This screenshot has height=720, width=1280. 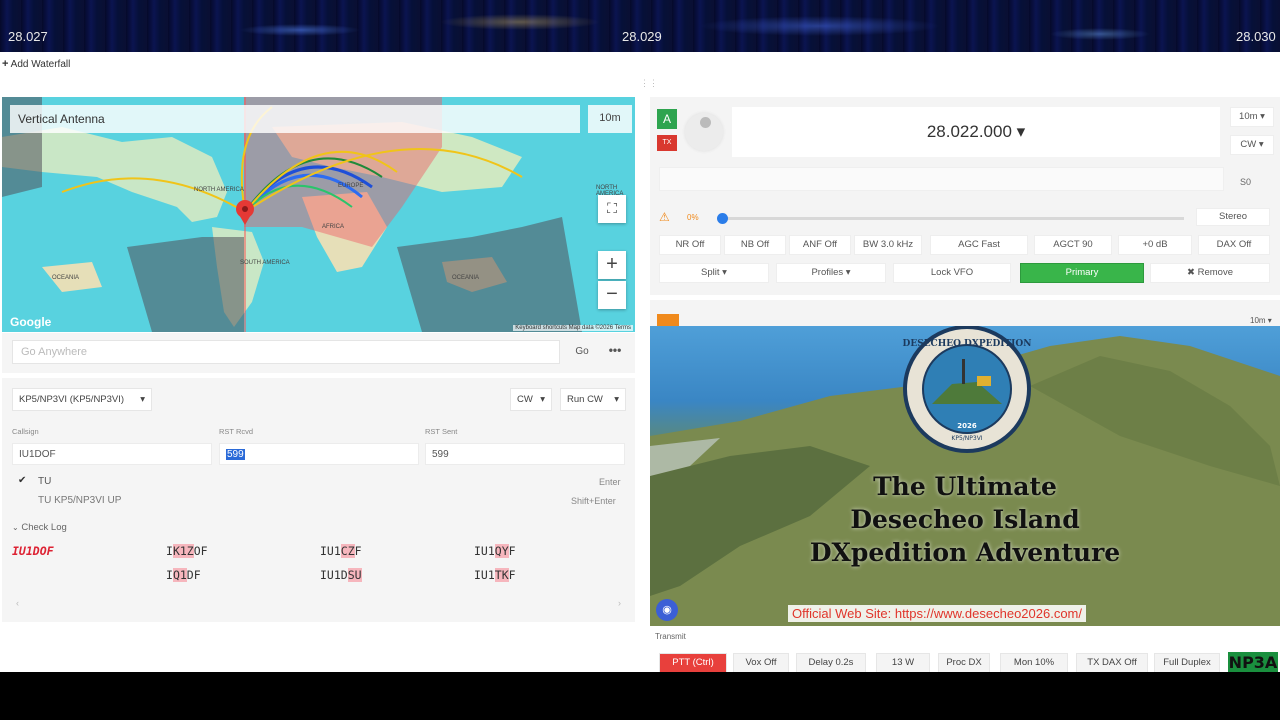 What do you see at coordinates (903, 663) in the screenshot?
I see `power-button: 13 W` at bounding box center [903, 663].